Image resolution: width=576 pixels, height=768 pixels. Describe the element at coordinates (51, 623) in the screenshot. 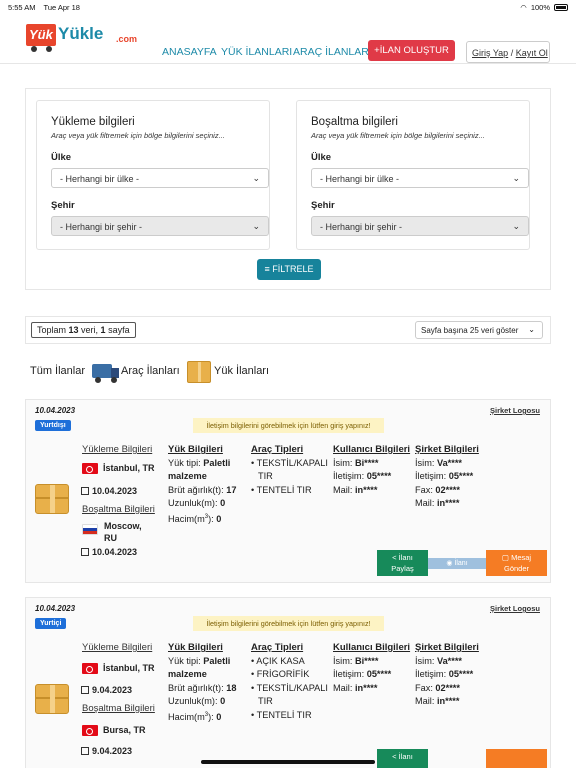

I see `region-badge: Yurtiçi` at that location.